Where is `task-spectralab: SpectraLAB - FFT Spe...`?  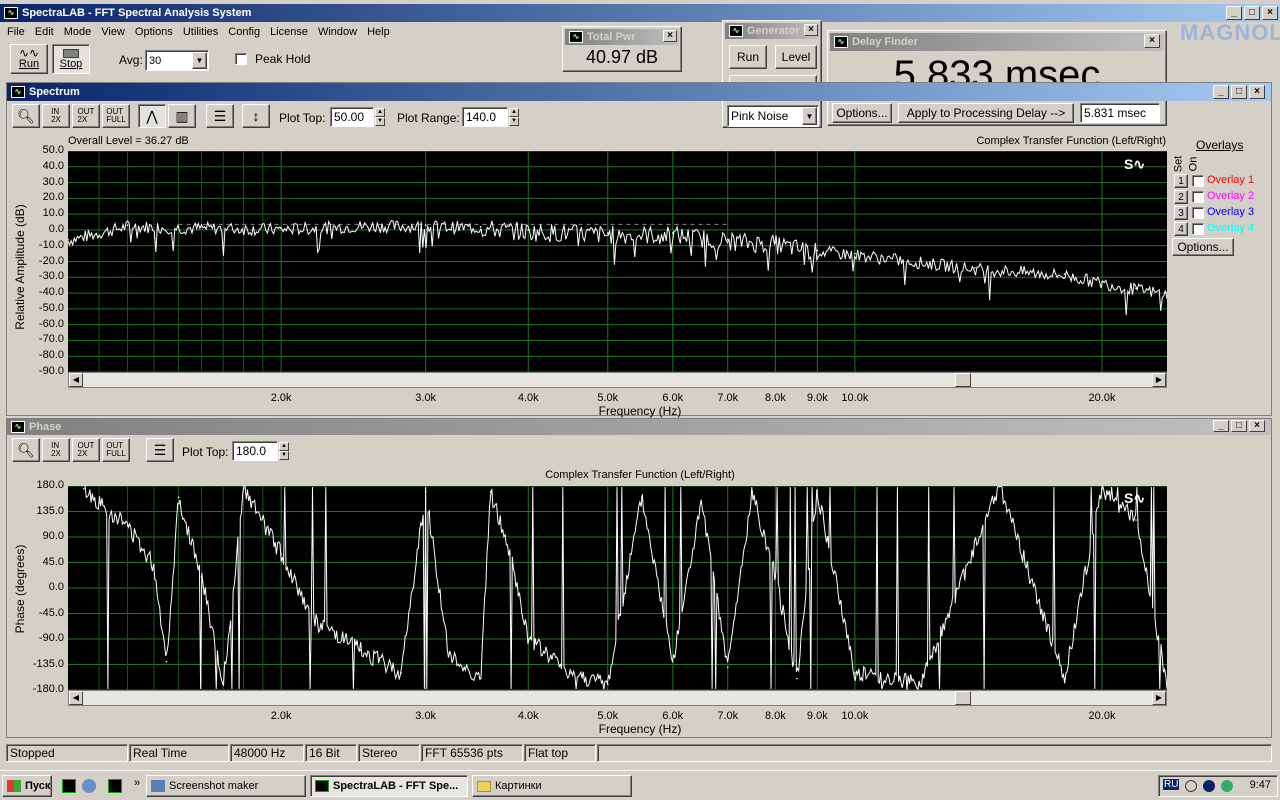
task-spectralab: SpectraLAB - FFT Spe... is located at coordinates (389, 786).